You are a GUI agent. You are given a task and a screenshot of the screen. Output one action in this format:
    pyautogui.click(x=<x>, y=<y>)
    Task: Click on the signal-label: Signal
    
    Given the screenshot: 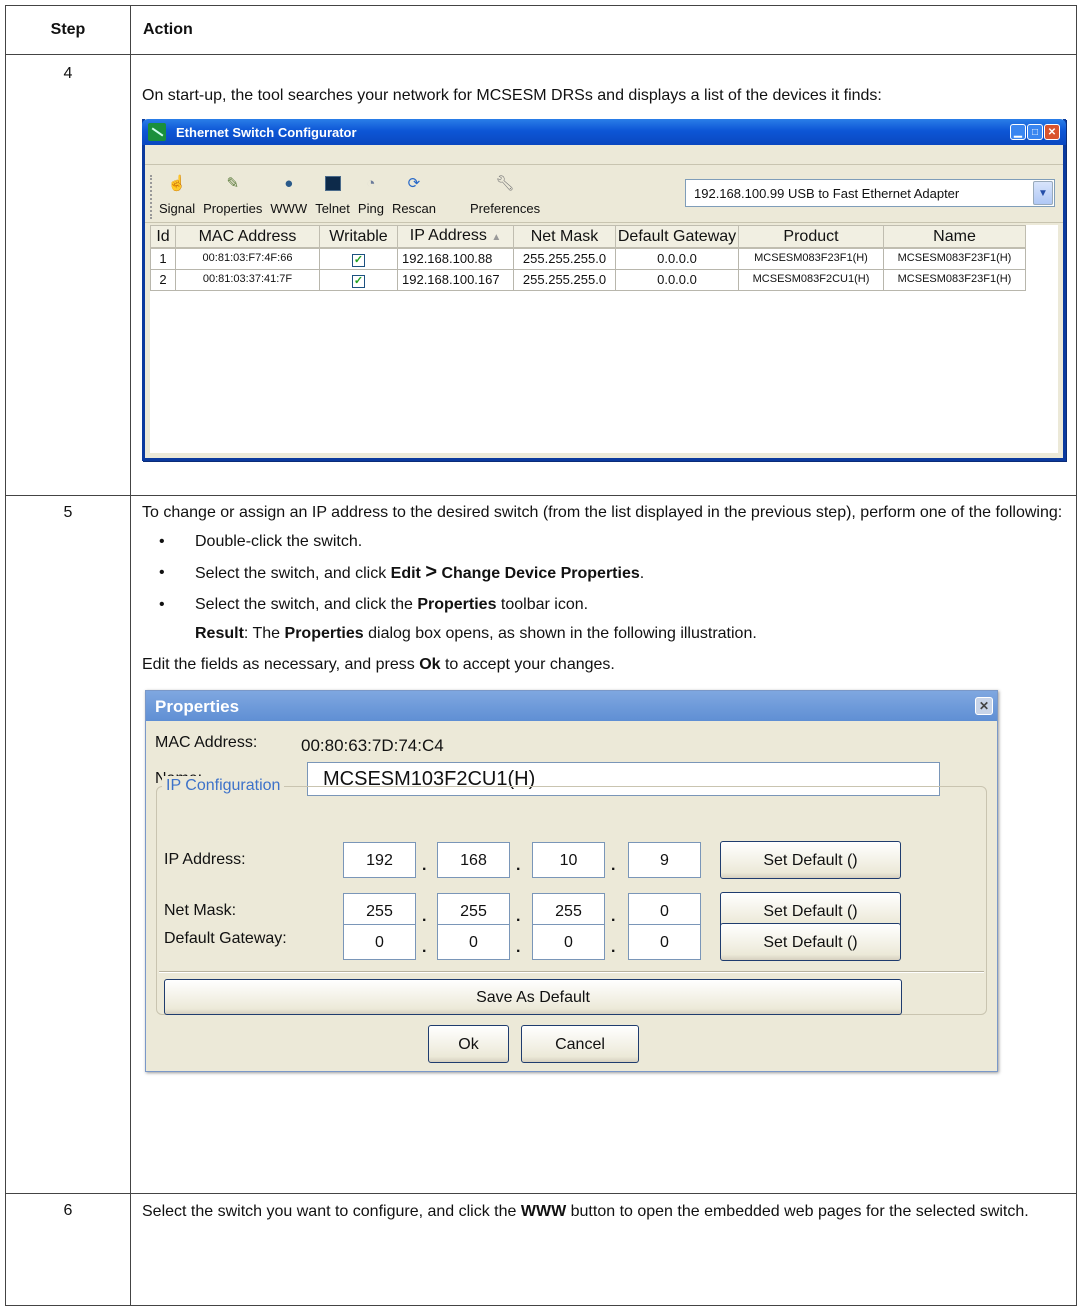 What is the action you would take?
    pyautogui.click(x=177, y=208)
    